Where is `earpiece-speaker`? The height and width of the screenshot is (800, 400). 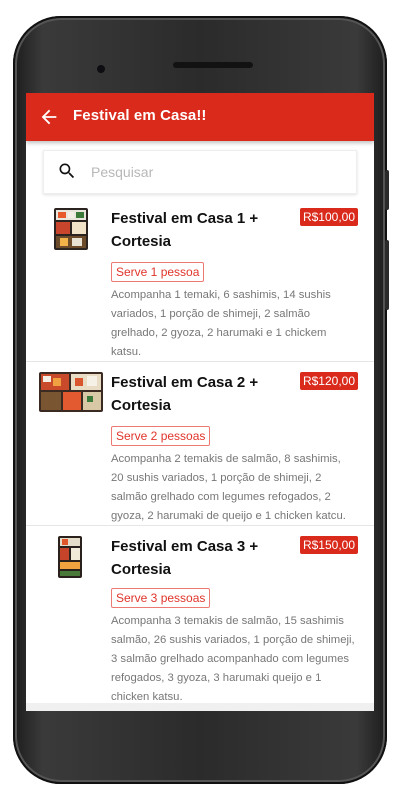
earpiece-speaker is located at coordinates (213, 65).